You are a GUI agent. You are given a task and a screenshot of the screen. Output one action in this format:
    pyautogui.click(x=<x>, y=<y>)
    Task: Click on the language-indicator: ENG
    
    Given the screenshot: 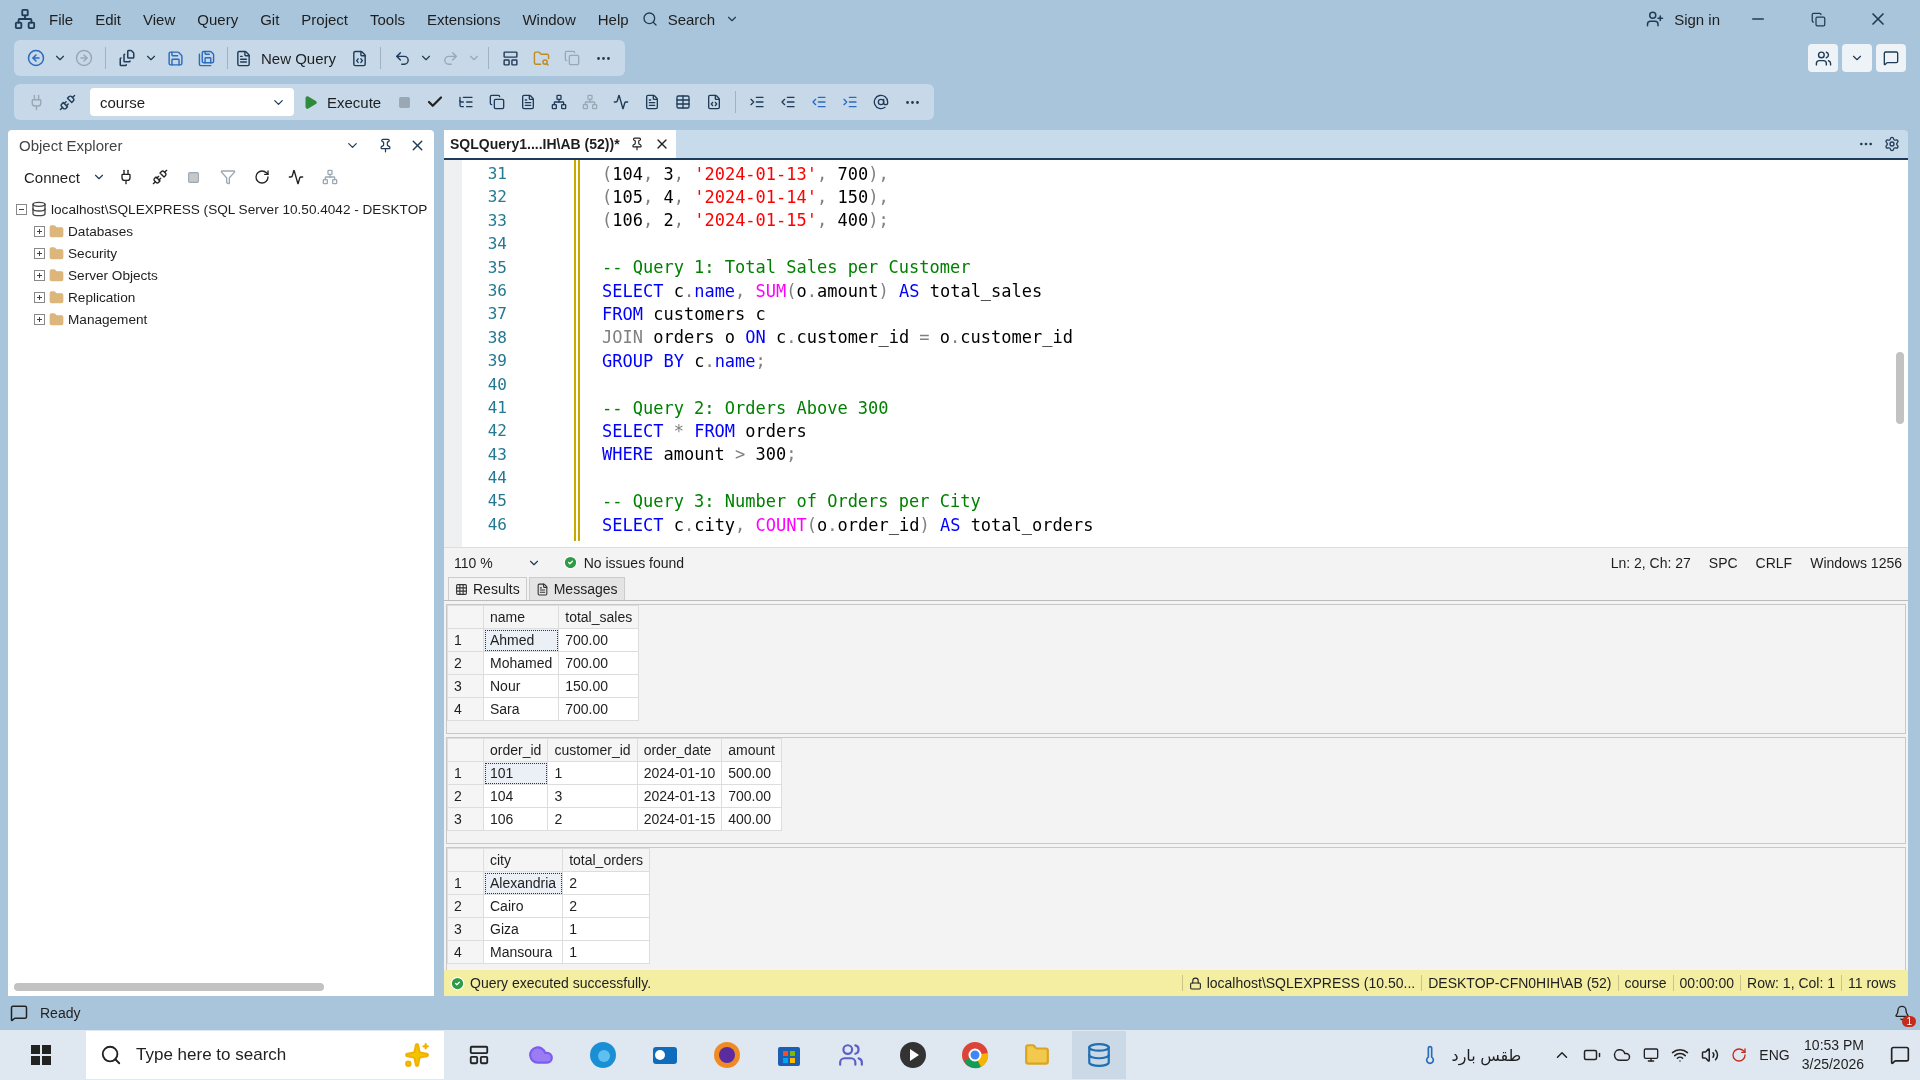 What is the action you would take?
    pyautogui.click(x=1774, y=1055)
    